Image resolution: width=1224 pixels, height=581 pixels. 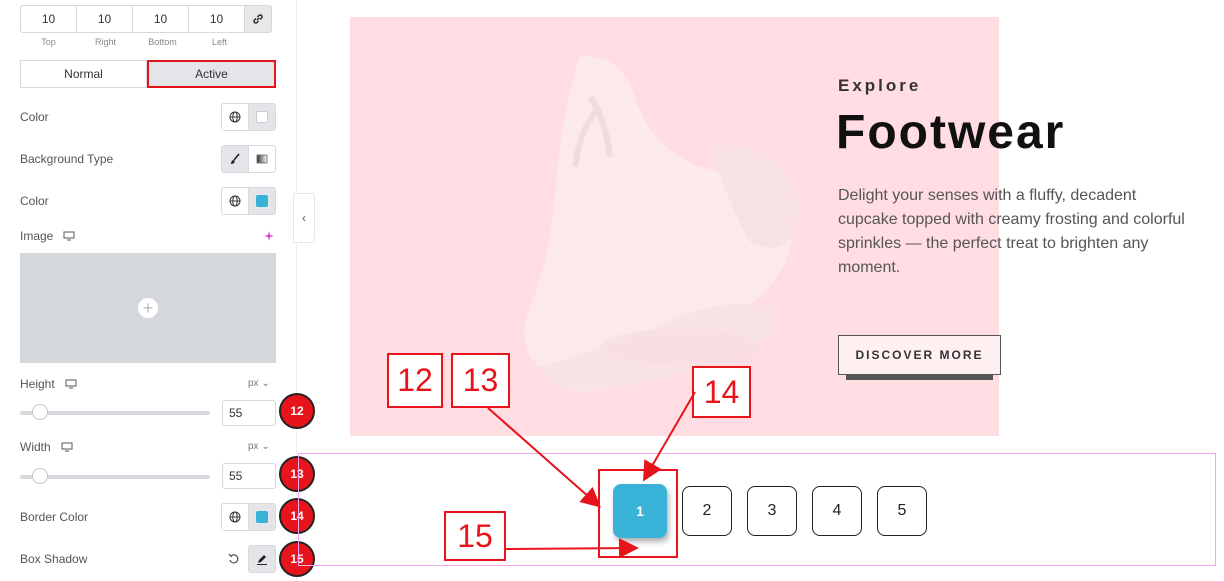 What do you see at coordinates (216, 19) in the screenshot?
I see `dimension-left-input: 10` at bounding box center [216, 19].